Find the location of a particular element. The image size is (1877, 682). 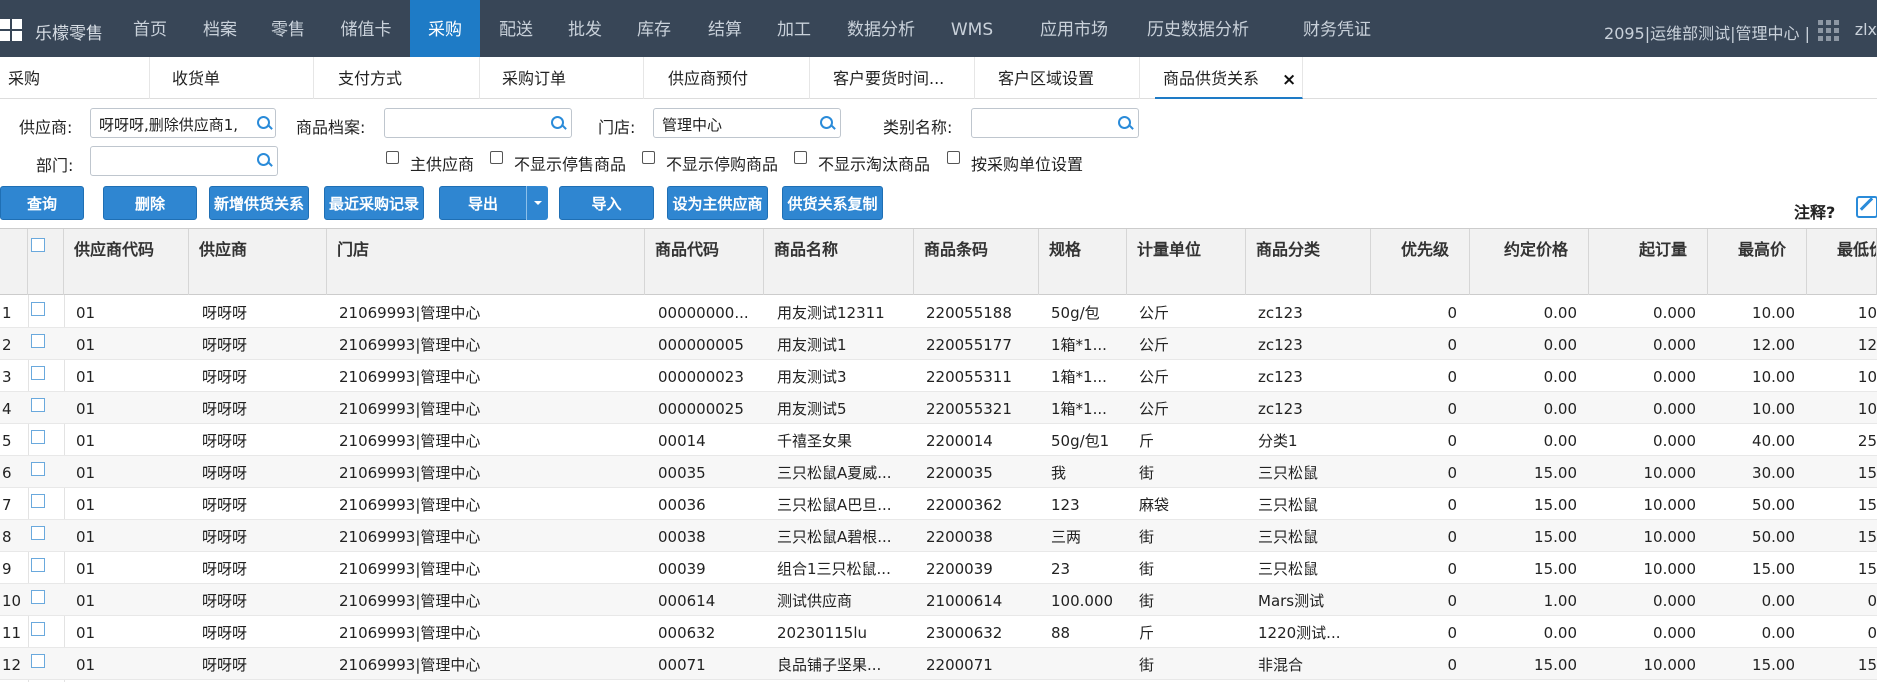

supplier-input: 呀呀呀,删除供应商1, is located at coordinates (183, 123).